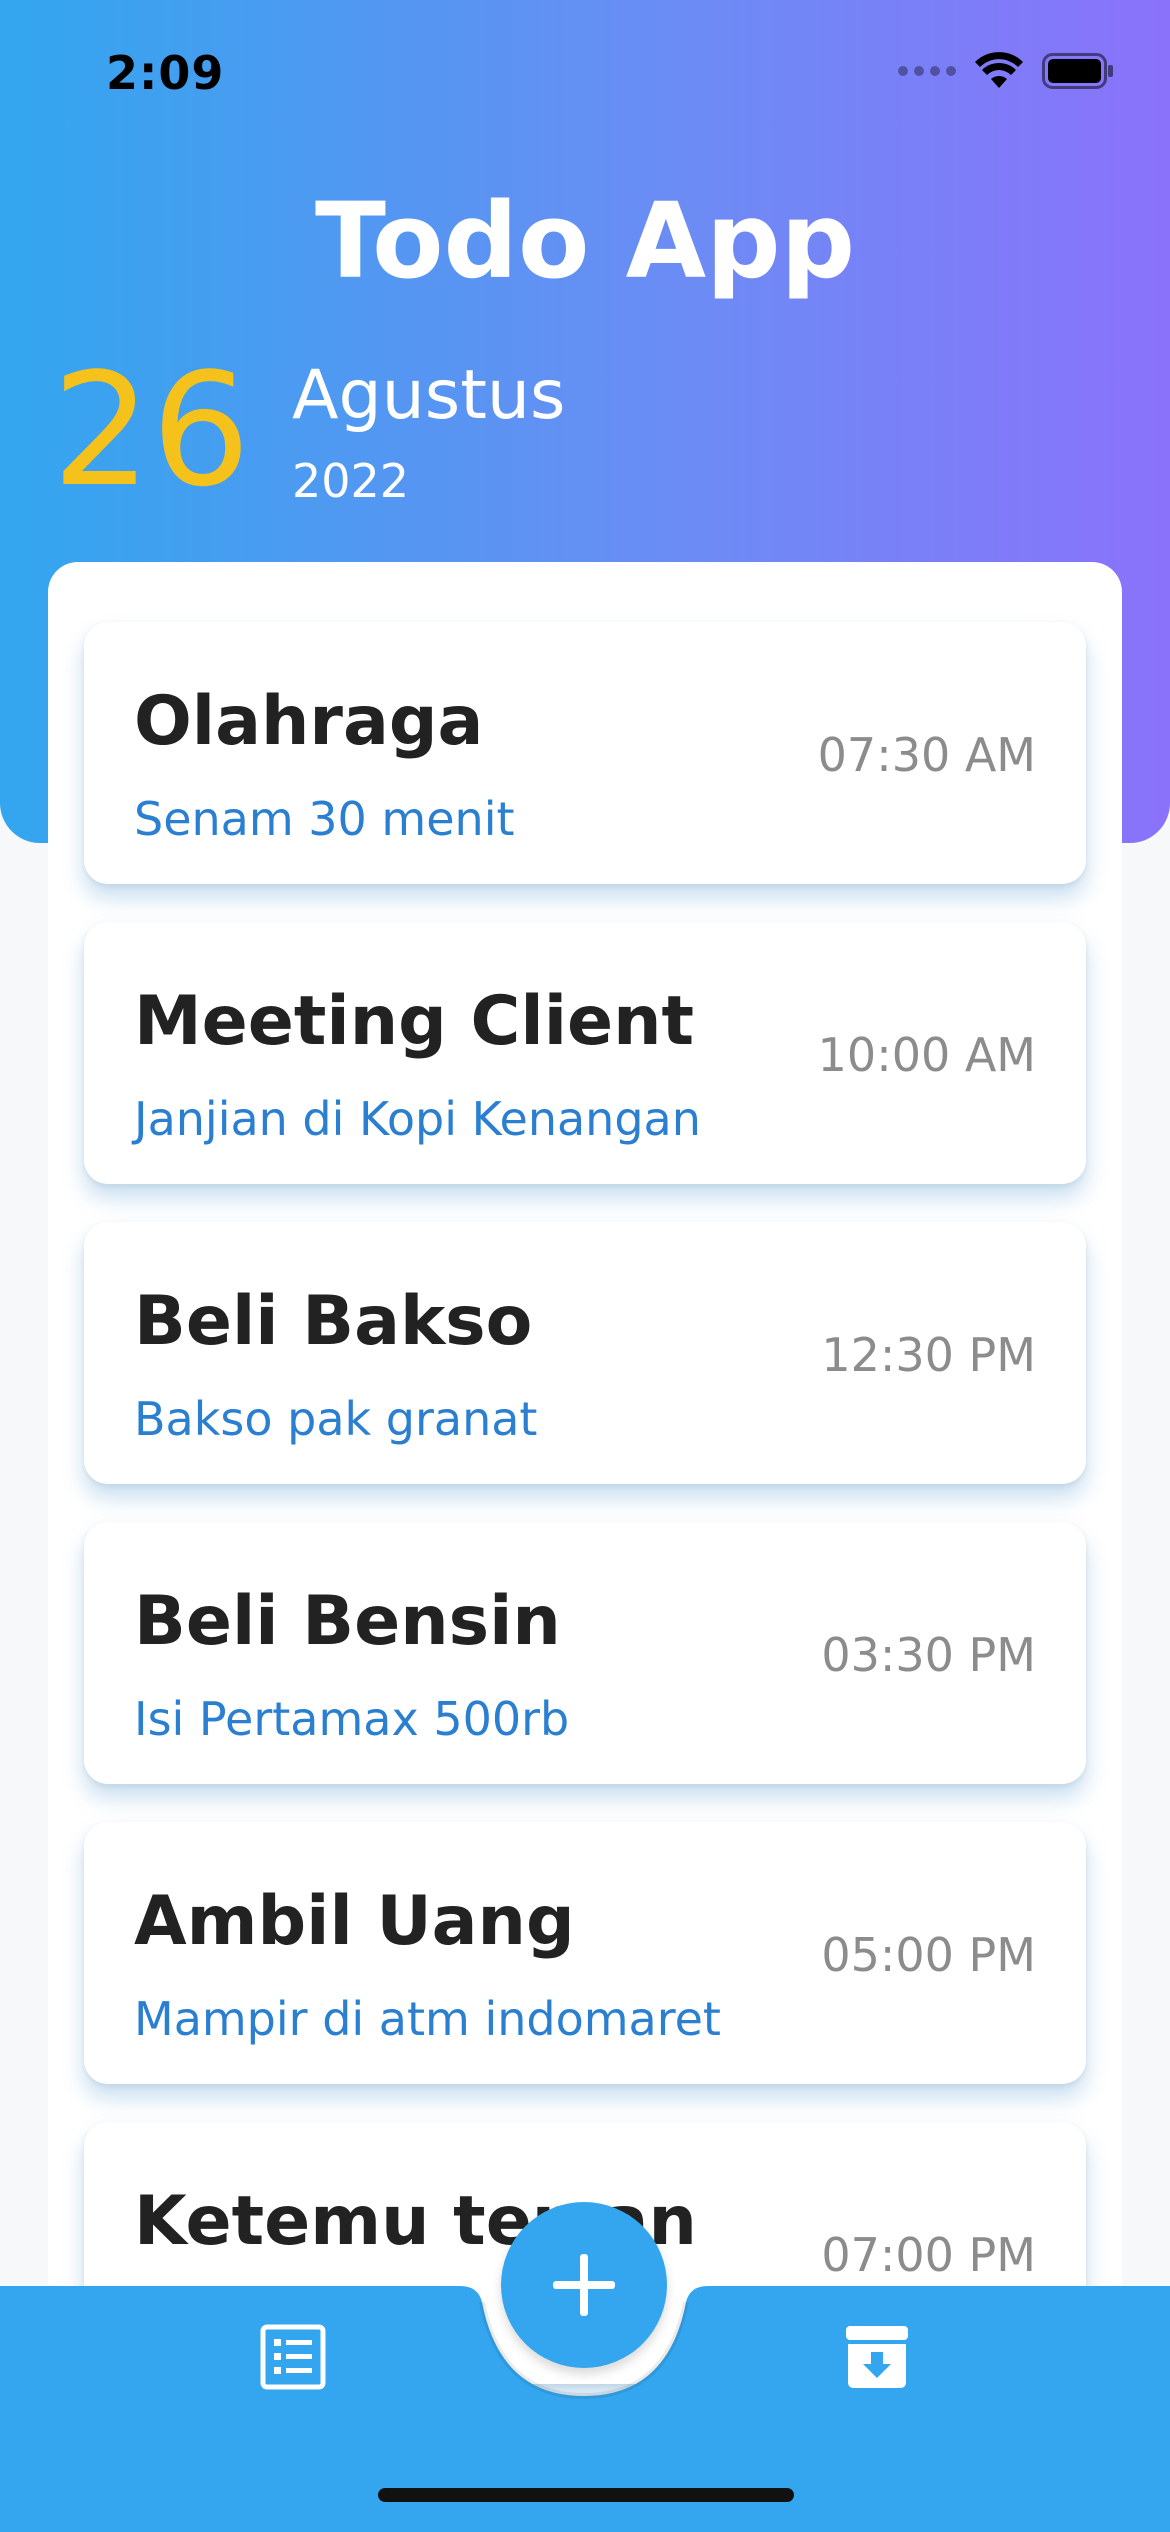 The width and height of the screenshot is (1170, 2532). I want to click on date-year: 2022, so click(351, 481).